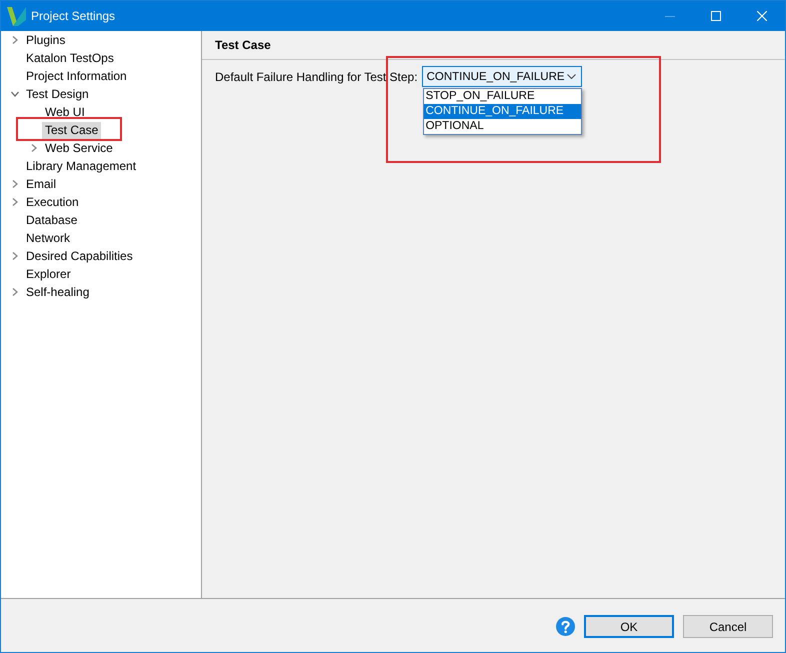 The width and height of the screenshot is (786, 653). Describe the element at coordinates (79, 148) in the screenshot. I see `tree-item: Web Service` at that location.